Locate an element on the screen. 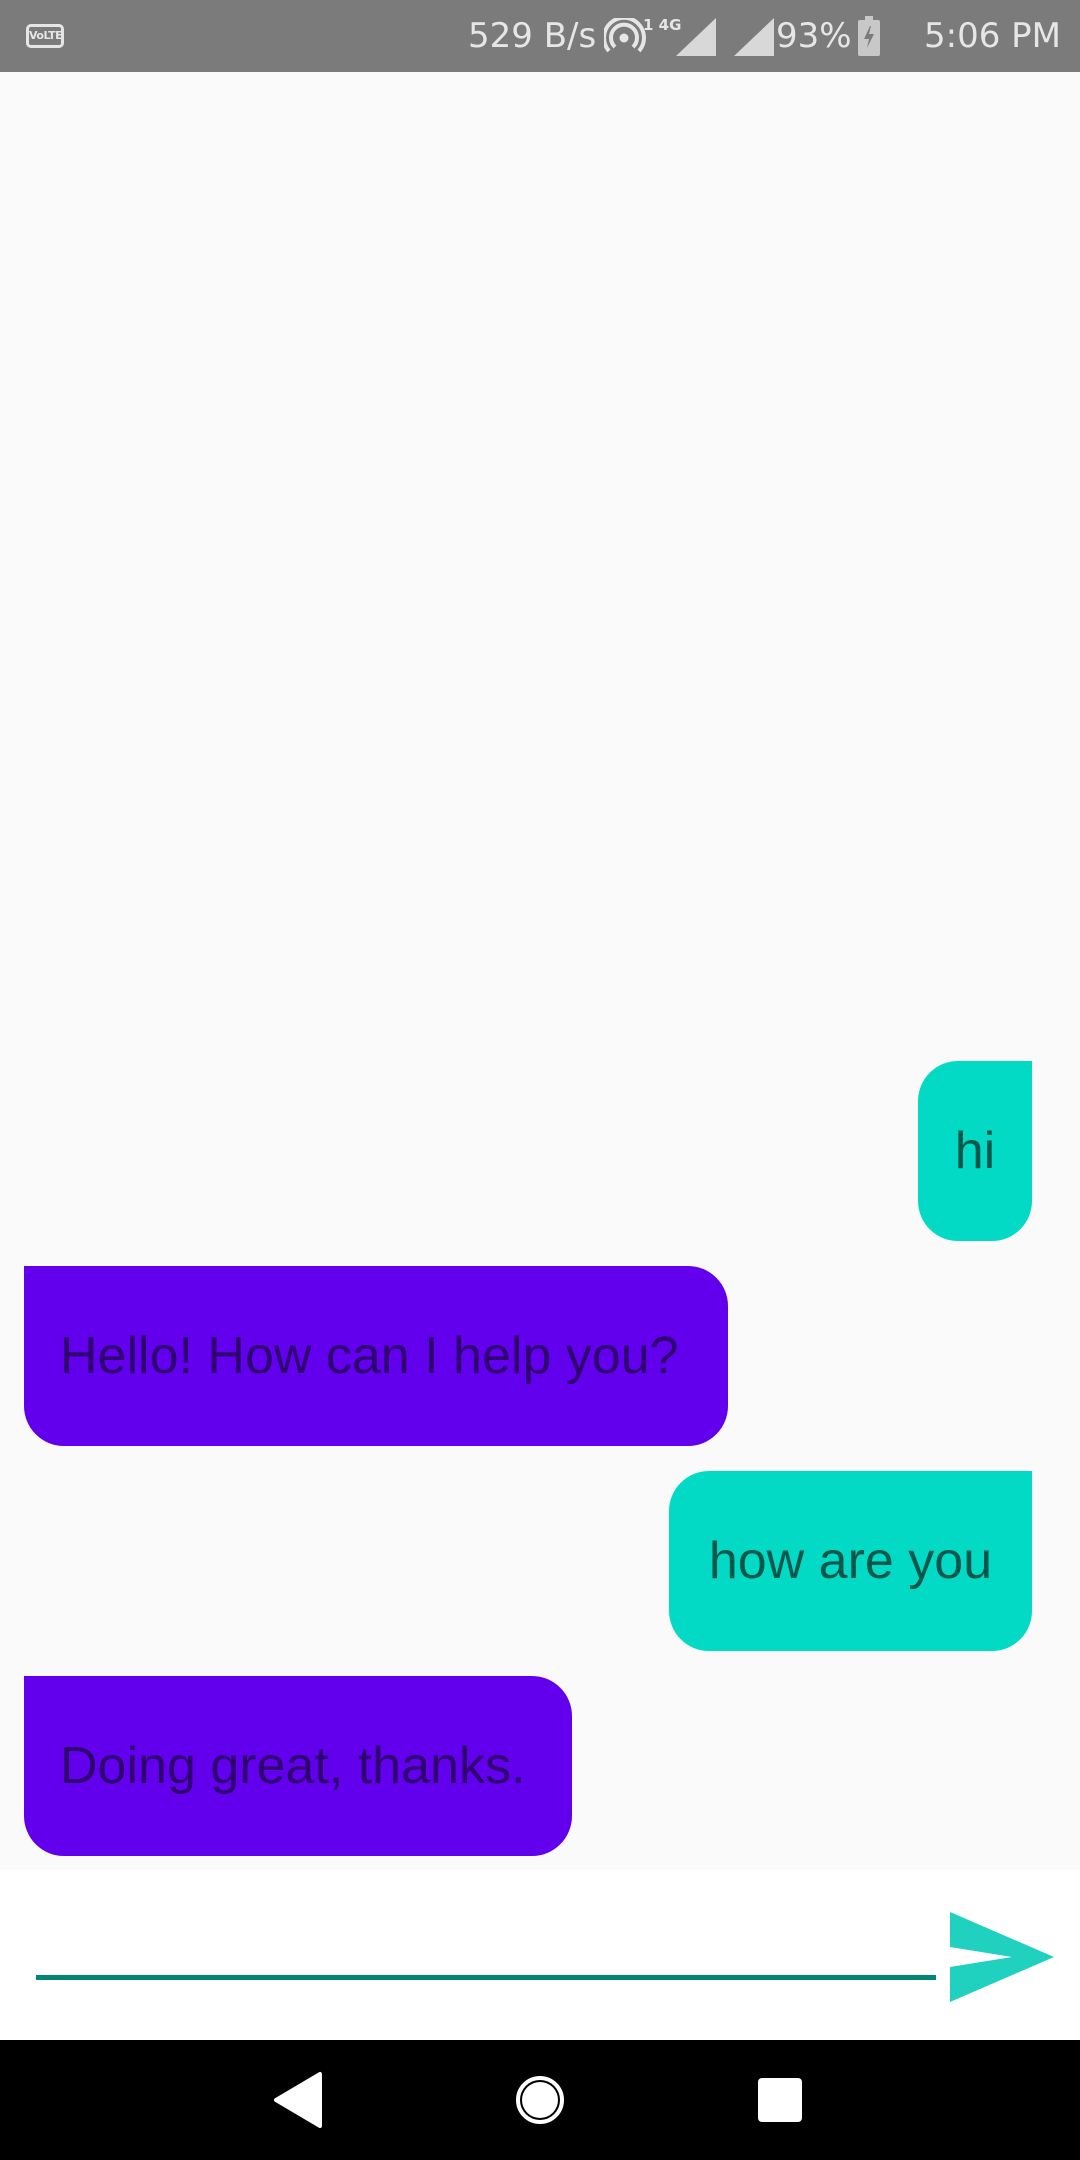 This screenshot has height=2160, width=1080. user-message-bubble: how are you is located at coordinates (850, 1561).